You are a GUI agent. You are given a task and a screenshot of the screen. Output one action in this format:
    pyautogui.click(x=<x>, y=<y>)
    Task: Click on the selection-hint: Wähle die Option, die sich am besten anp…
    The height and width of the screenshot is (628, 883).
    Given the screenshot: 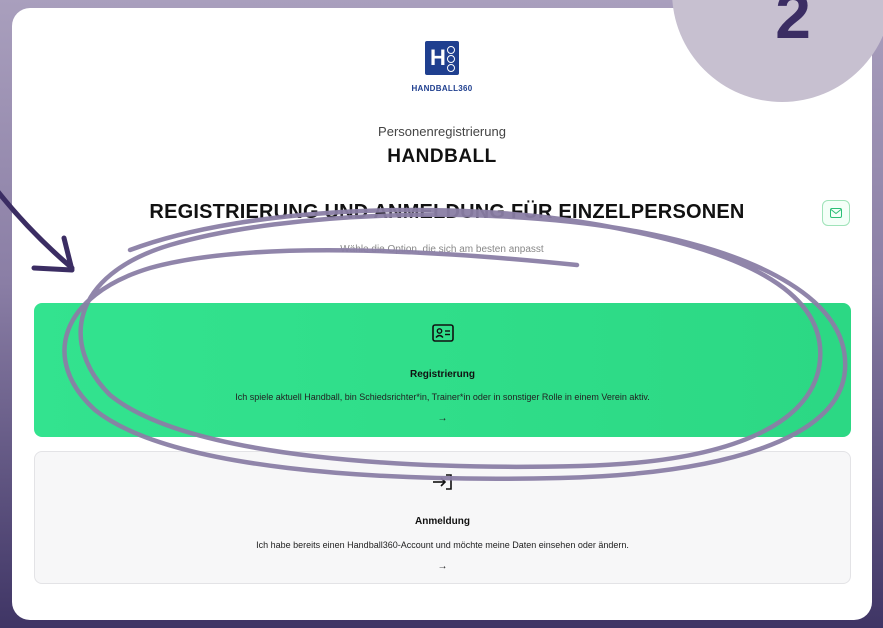 What is the action you would take?
    pyautogui.click(x=442, y=249)
    